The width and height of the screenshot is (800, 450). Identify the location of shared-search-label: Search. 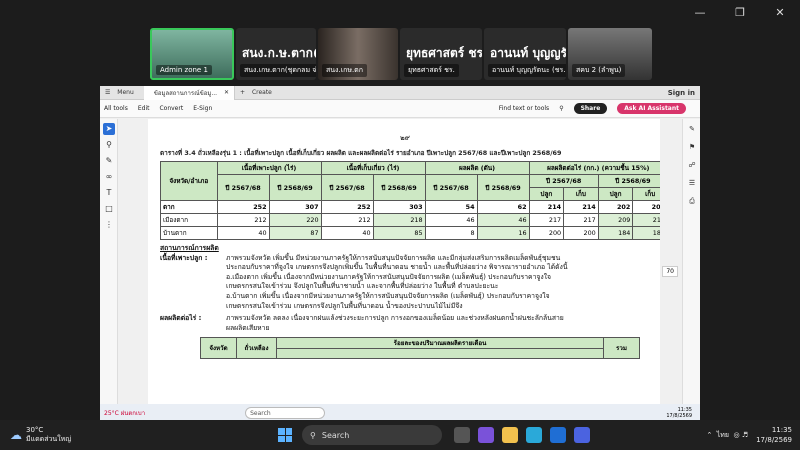
(260, 413).